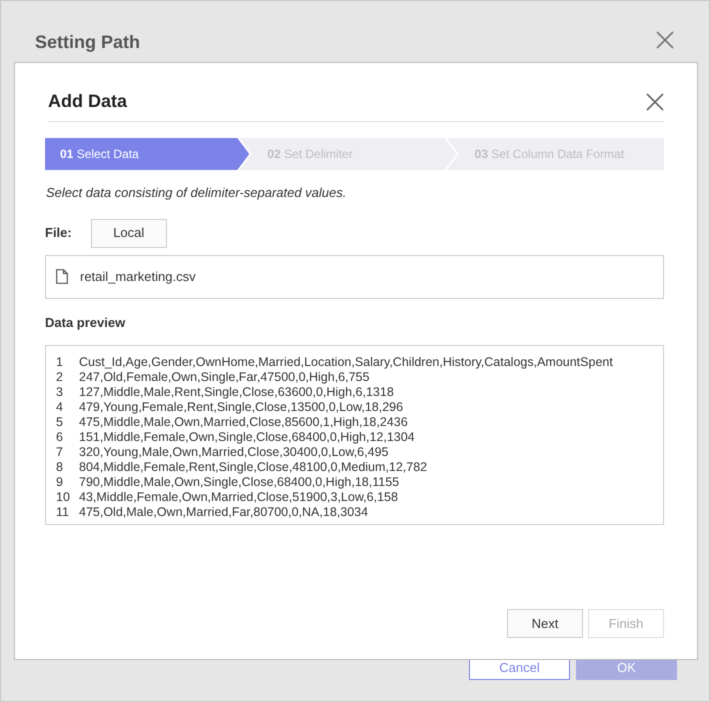  Describe the element at coordinates (59, 407) in the screenshot. I see `line-number: 4` at that location.